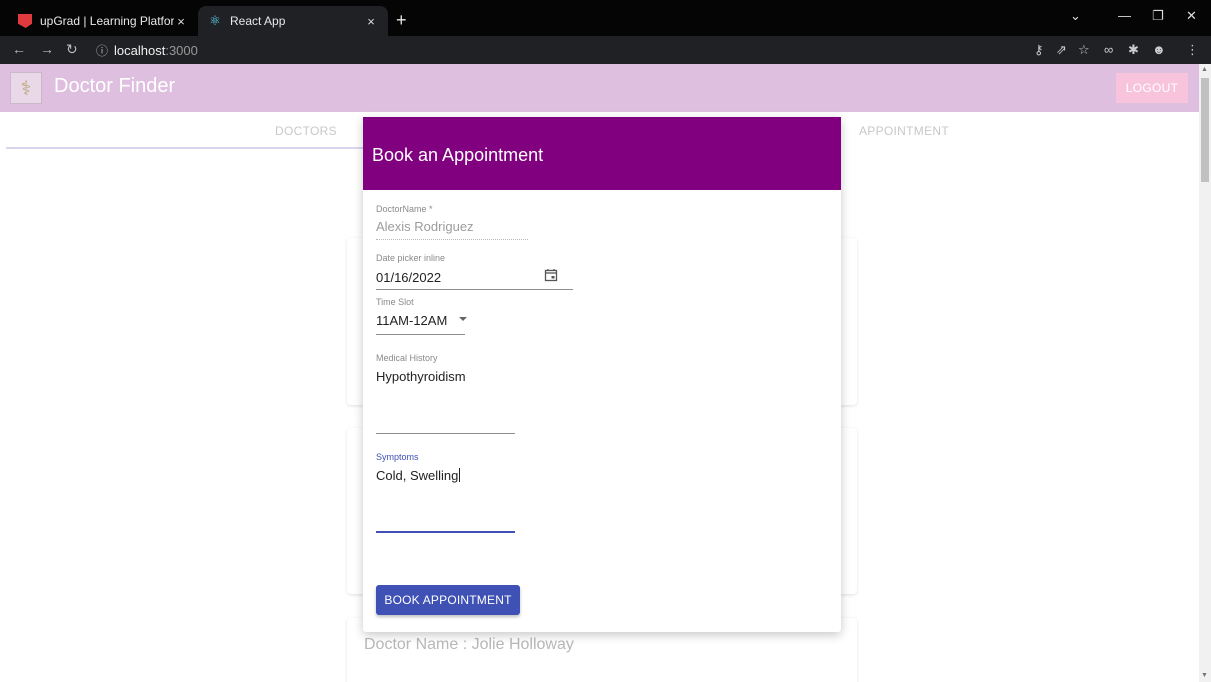 Image resolution: width=1211 pixels, height=682 pixels. Describe the element at coordinates (107, 21) in the screenshot. I see `browser-tab-title: upGrad | Learning Platform` at that location.